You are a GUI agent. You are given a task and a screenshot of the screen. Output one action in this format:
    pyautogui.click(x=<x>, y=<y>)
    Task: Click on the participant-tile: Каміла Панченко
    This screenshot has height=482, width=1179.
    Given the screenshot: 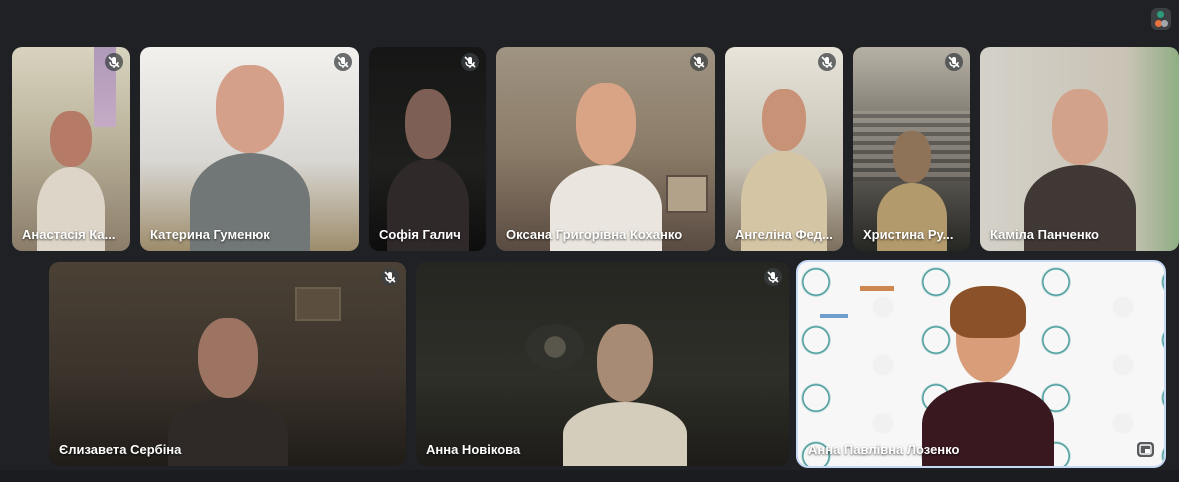 What is the action you would take?
    pyautogui.click(x=1079, y=149)
    